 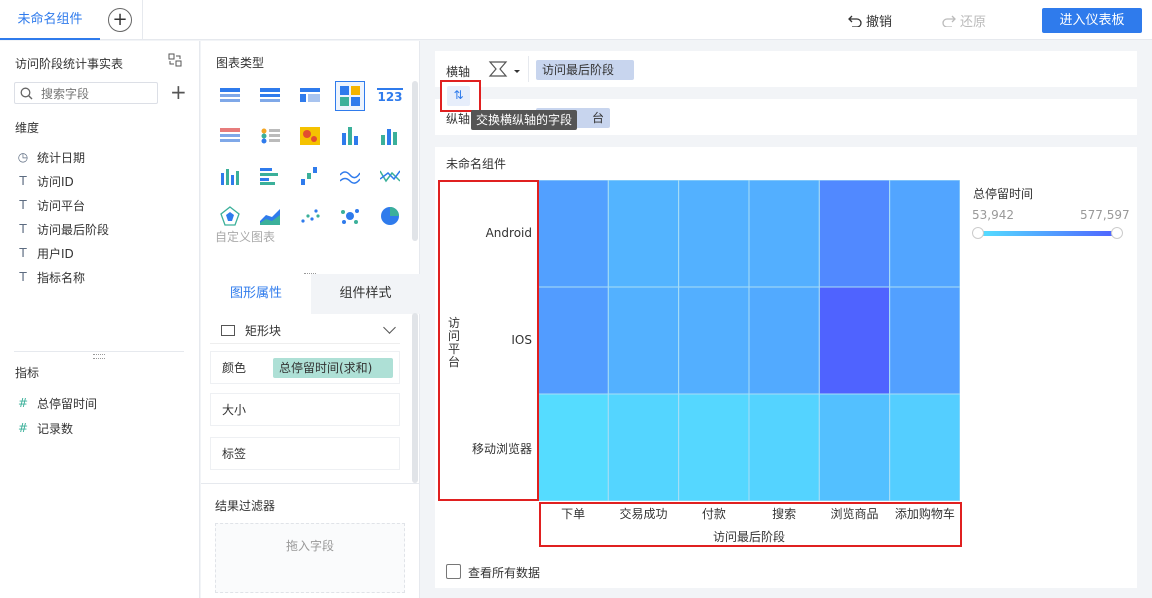 What do you see at coordinates (55, 253) in the screenshot?
I see `field-label: 用户ID` at bounding box center [55, 253].